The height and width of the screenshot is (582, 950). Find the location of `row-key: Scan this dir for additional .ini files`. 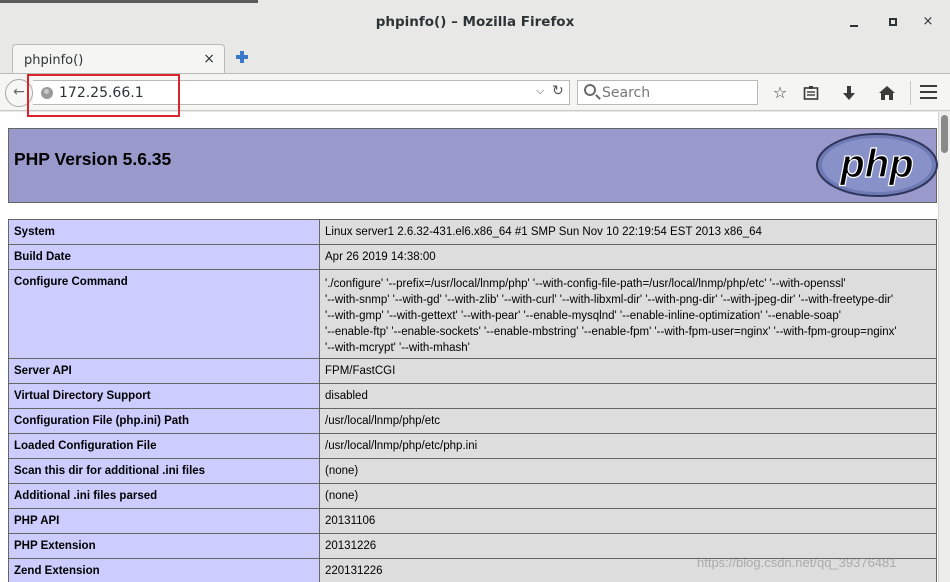

row-key: Scan this dir for additional .ini files is located at coordinates (110, 471).